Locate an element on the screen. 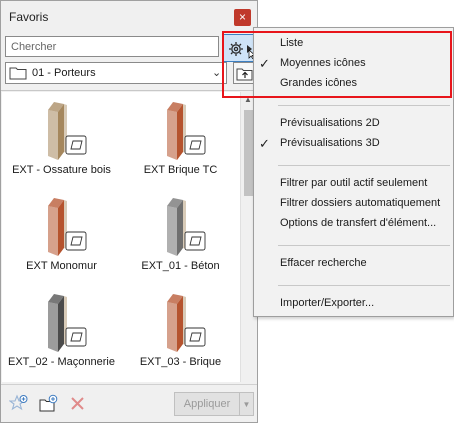 The height and width of the screenshot is (423, 454). annotation-highlight is located at coordinates (337, 64).